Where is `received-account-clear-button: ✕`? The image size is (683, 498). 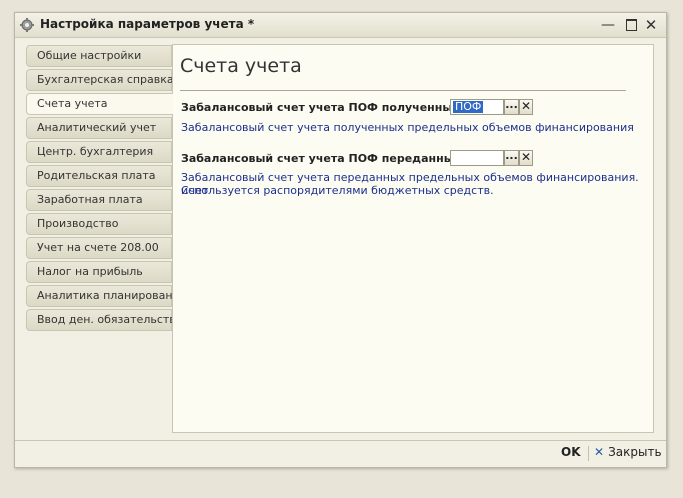 received-account-clear-button: ✕ is located at coordinates (526, 107).